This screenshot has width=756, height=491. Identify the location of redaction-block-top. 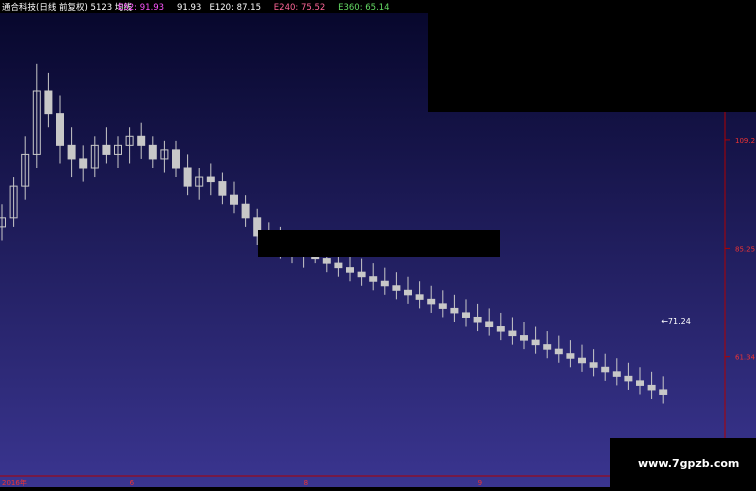
(592, 56).